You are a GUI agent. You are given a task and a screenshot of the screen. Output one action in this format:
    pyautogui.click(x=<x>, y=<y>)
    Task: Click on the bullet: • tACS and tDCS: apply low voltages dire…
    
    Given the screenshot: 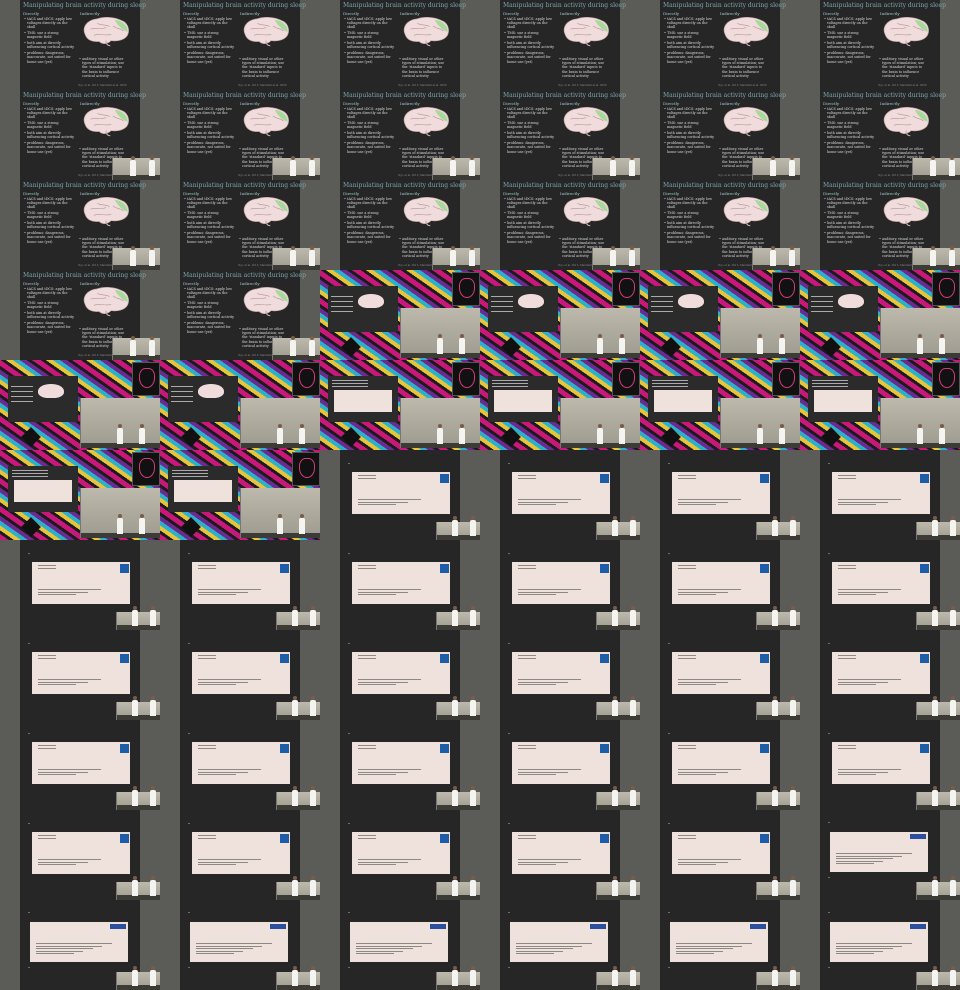 What is the action you would take?
    pyautogui.click(x=48, y=203)
    